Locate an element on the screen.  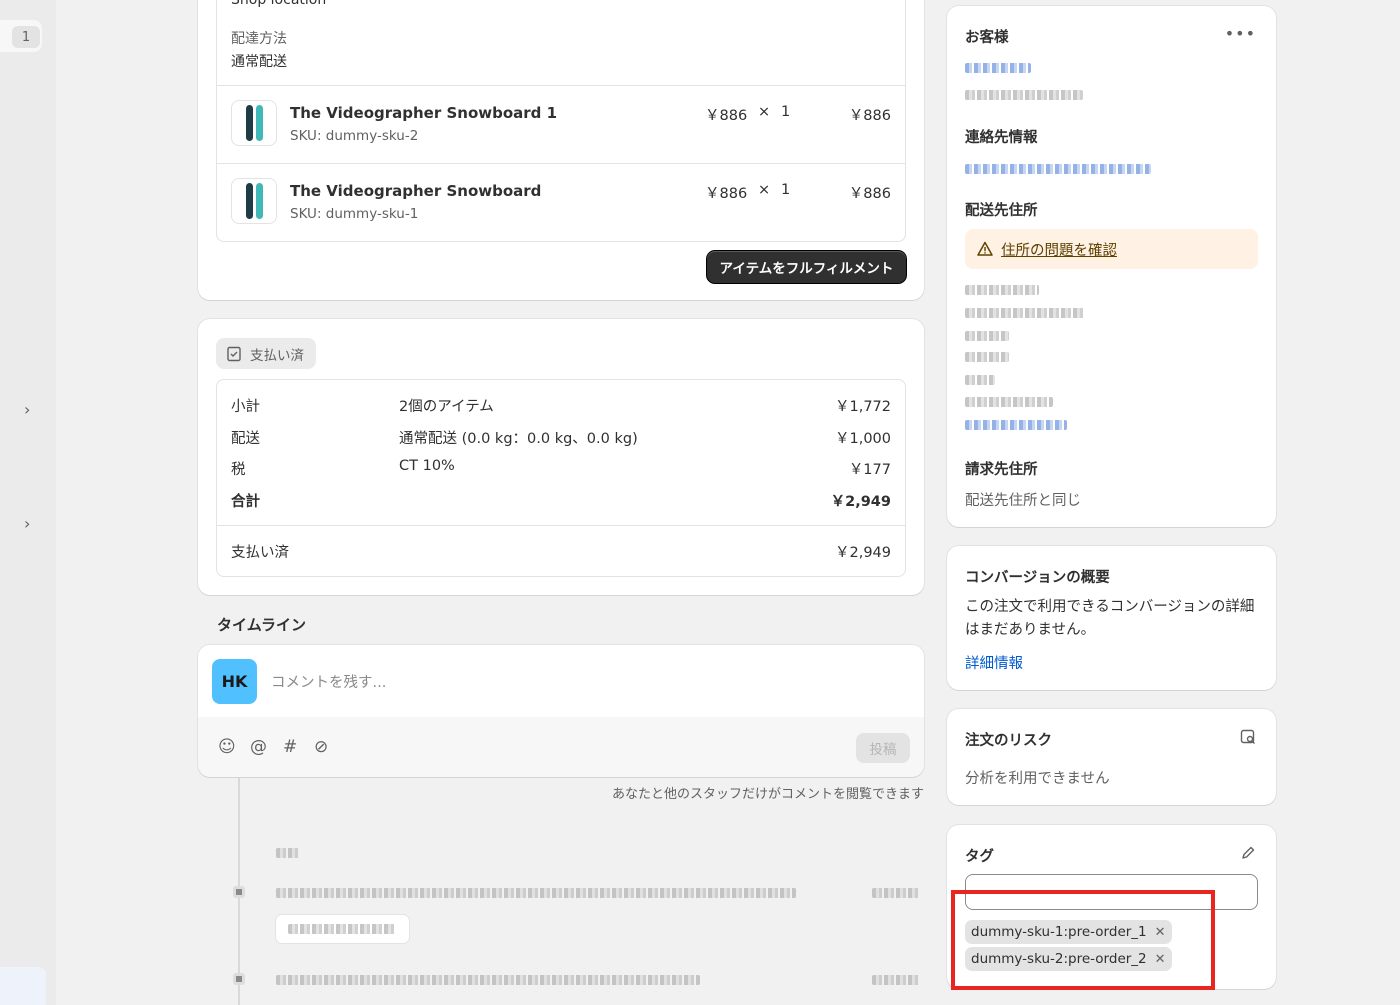
contact-title: 連絡先情報 is located at coordinates (1001, 138).